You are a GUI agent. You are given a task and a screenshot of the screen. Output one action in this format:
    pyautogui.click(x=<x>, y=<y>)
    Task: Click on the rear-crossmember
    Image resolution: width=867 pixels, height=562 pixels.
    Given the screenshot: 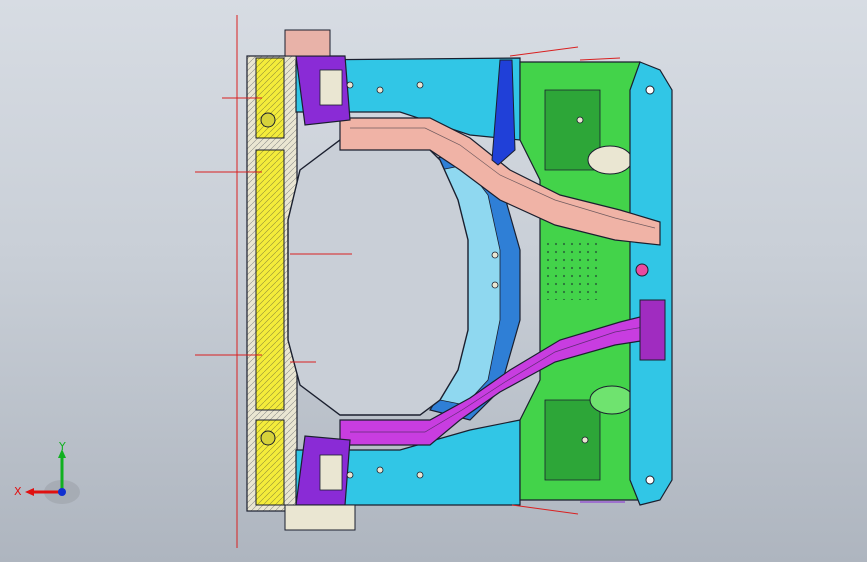 What is the action you would take?
    pyautogui.click(x=651, y=283)
    